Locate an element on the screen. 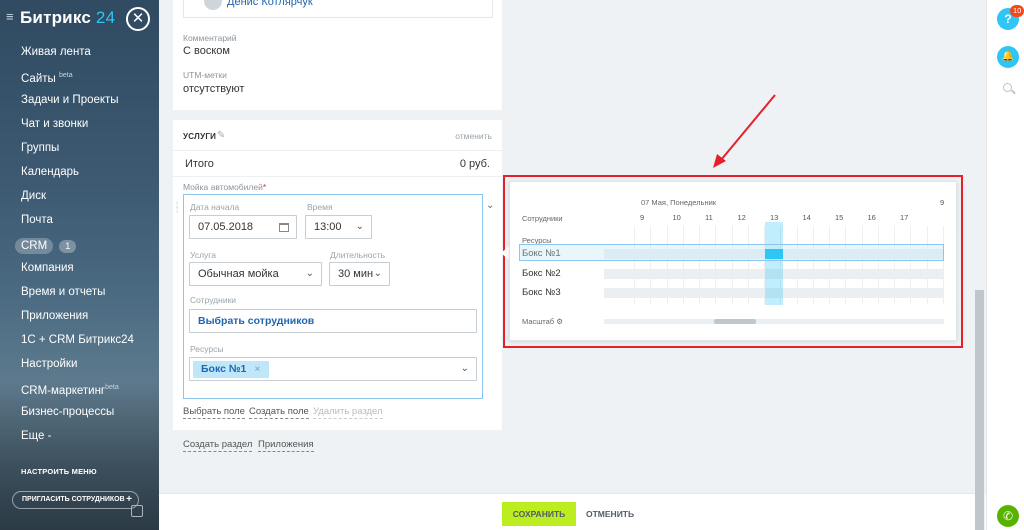 This screenshot has height=530, width=1024. duration-value: 30 мин is located at coordinates (356, 274).